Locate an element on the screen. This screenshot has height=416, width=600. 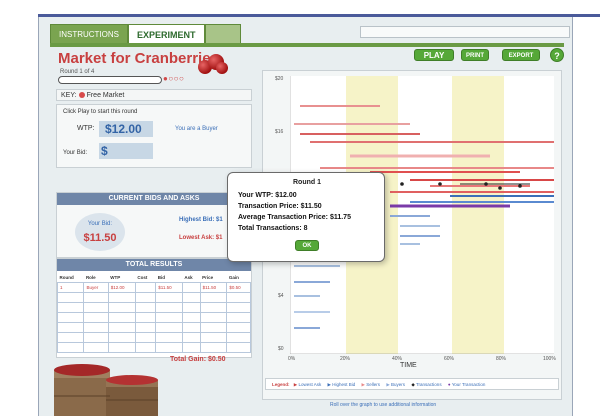
wtp-value: $12.00 is located at coordinates (126, 129).